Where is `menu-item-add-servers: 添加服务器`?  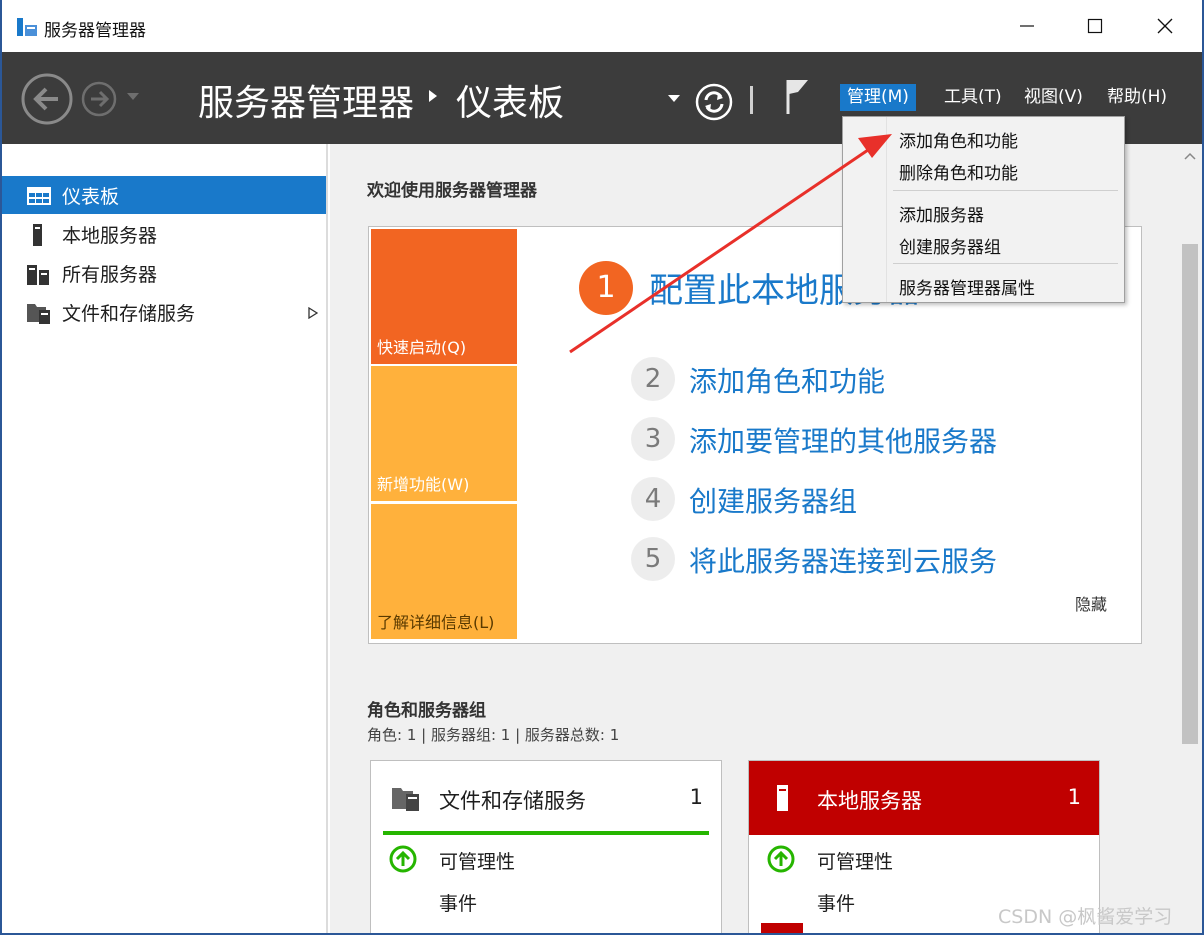
menu-item-add-servers: 添加服务器 is located at coordinates (941, 213).